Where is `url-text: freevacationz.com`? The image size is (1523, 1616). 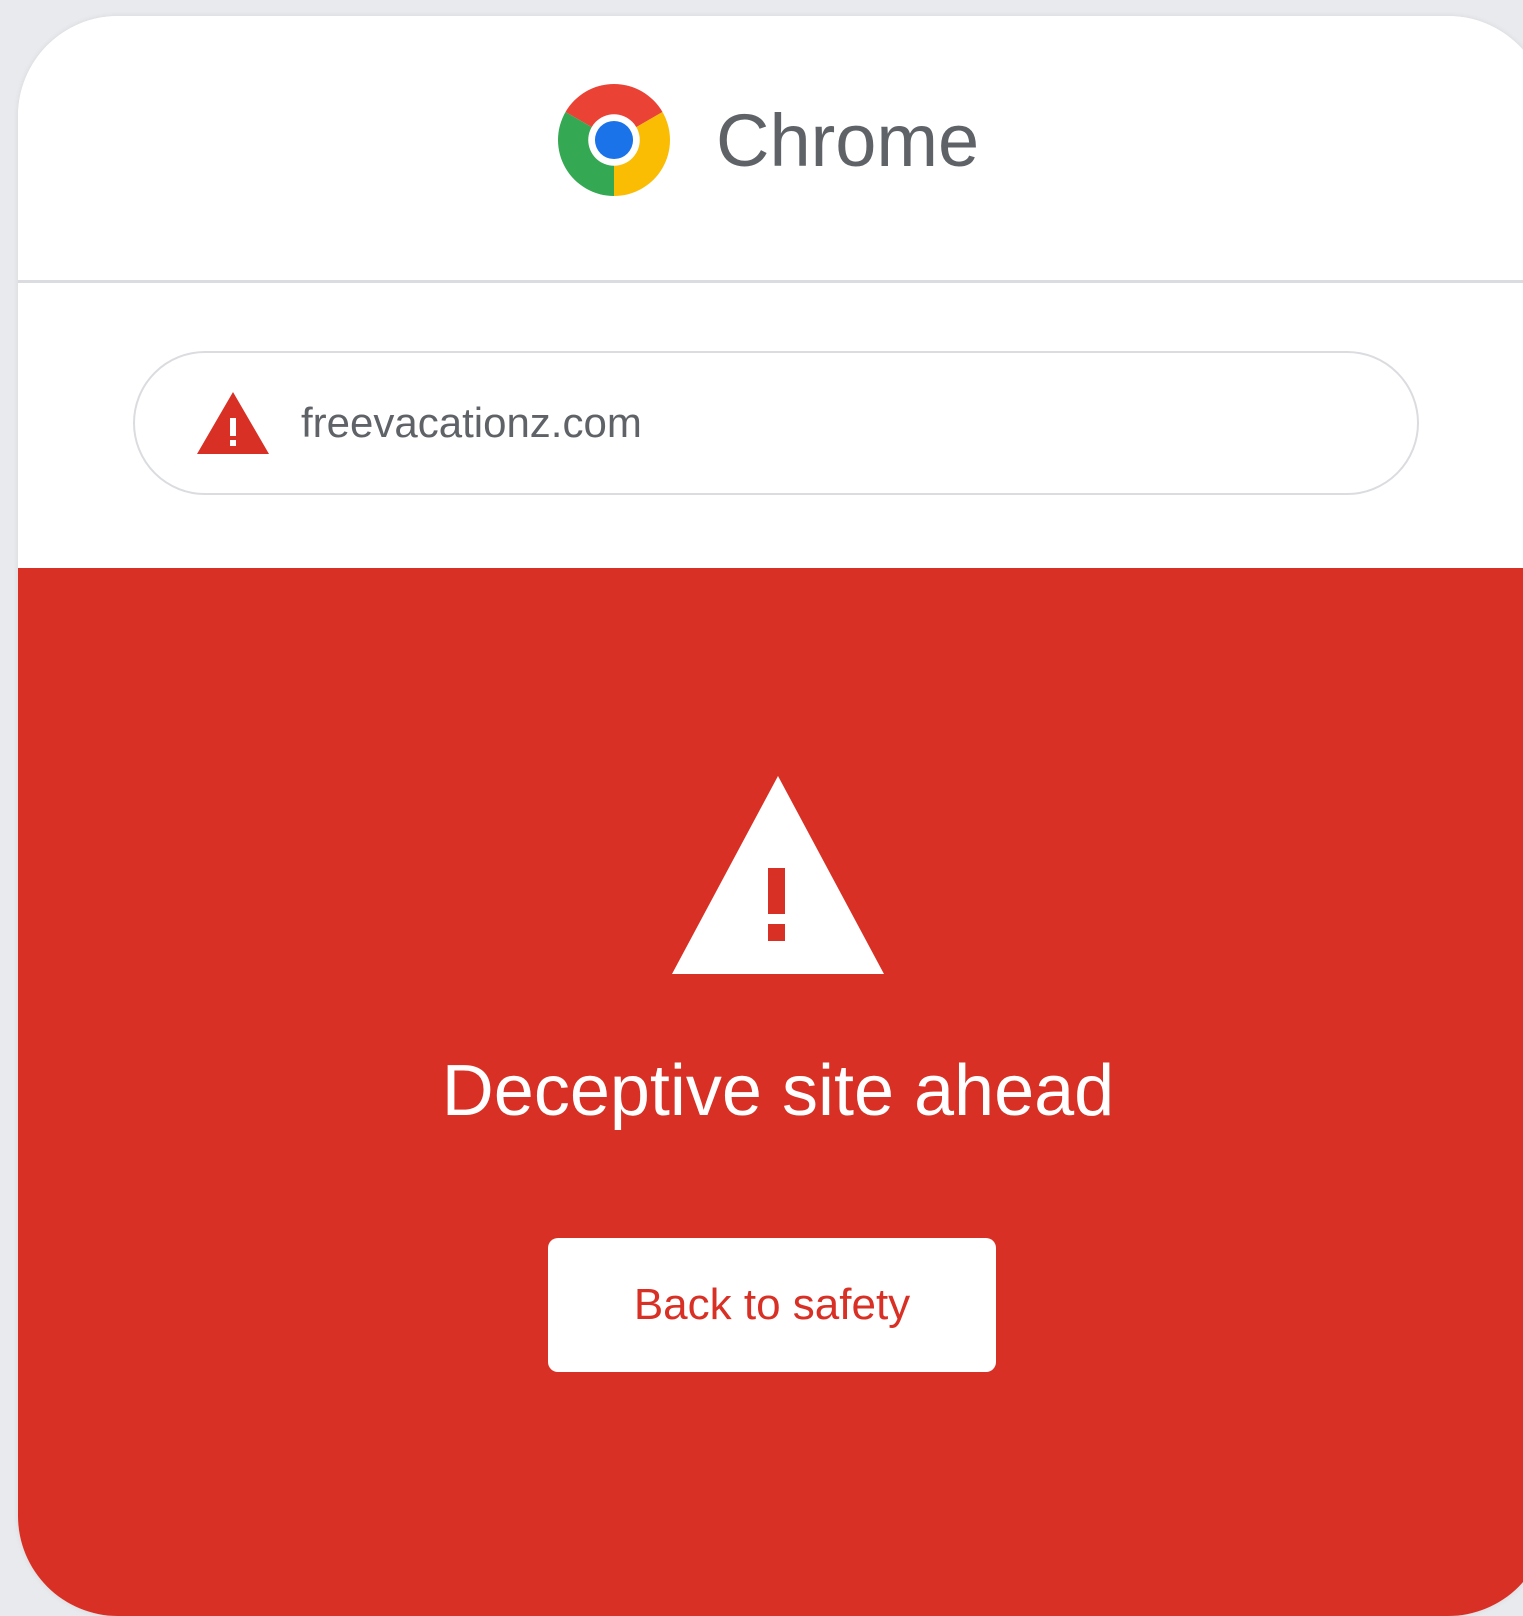 url-text: freevacationz.com is located at coordinates (471, 423).